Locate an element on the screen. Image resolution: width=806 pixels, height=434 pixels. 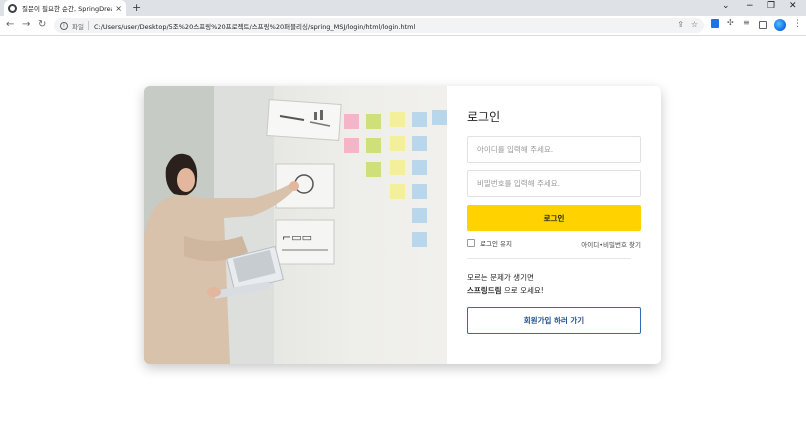
tab-title: 질문이 필요한 순간, SpringDrea is located at coordinates (67, 9).